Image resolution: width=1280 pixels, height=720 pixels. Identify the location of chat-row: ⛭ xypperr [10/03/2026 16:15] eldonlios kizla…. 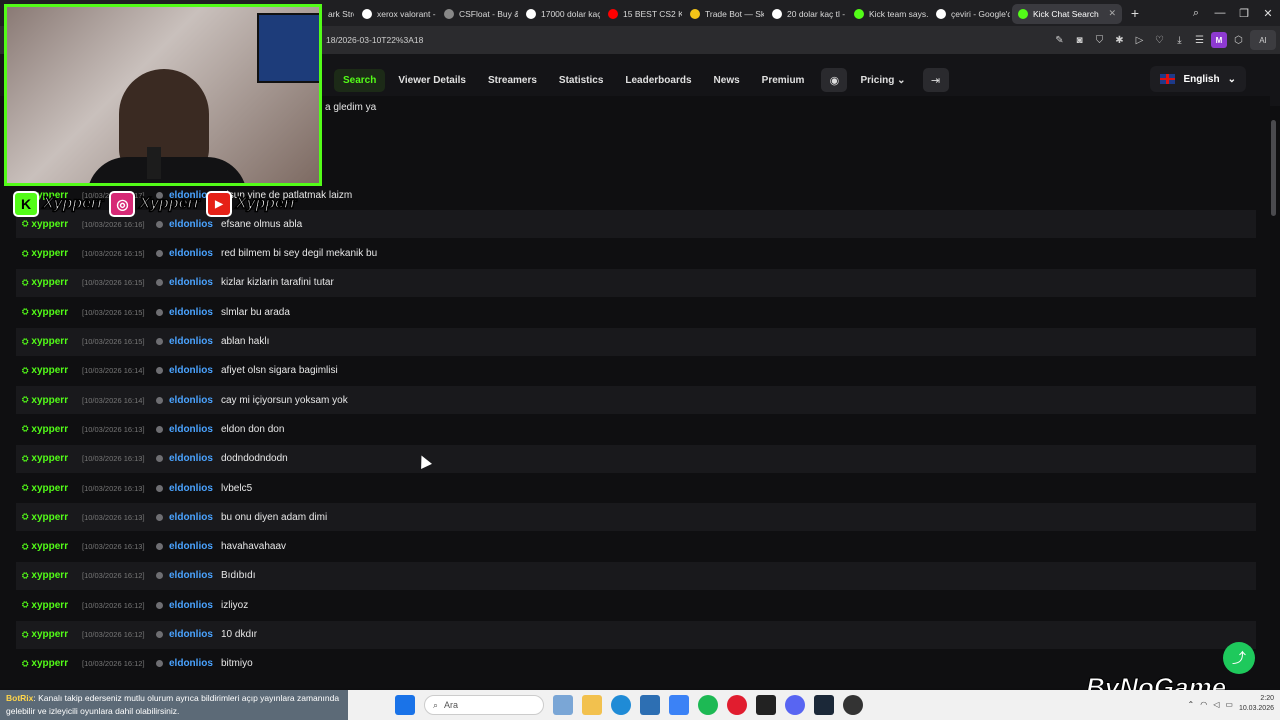
(636, 282).